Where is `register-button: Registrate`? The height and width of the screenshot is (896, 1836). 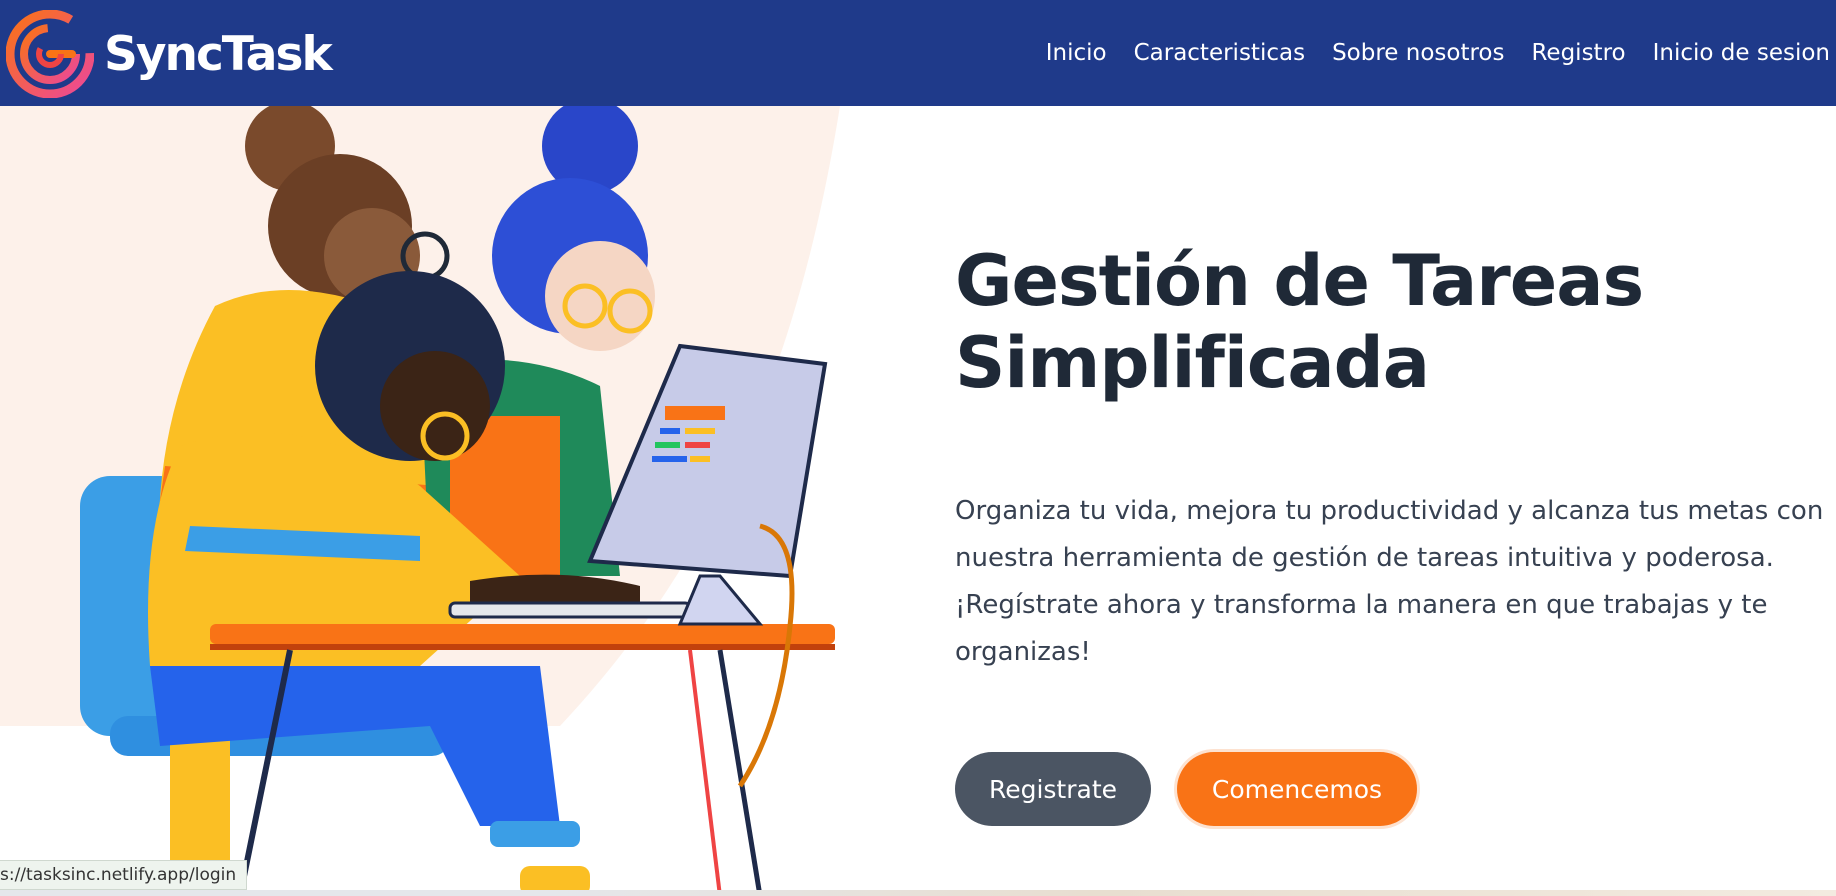 register-button: Registrate is located at coordinates (1053, 789).